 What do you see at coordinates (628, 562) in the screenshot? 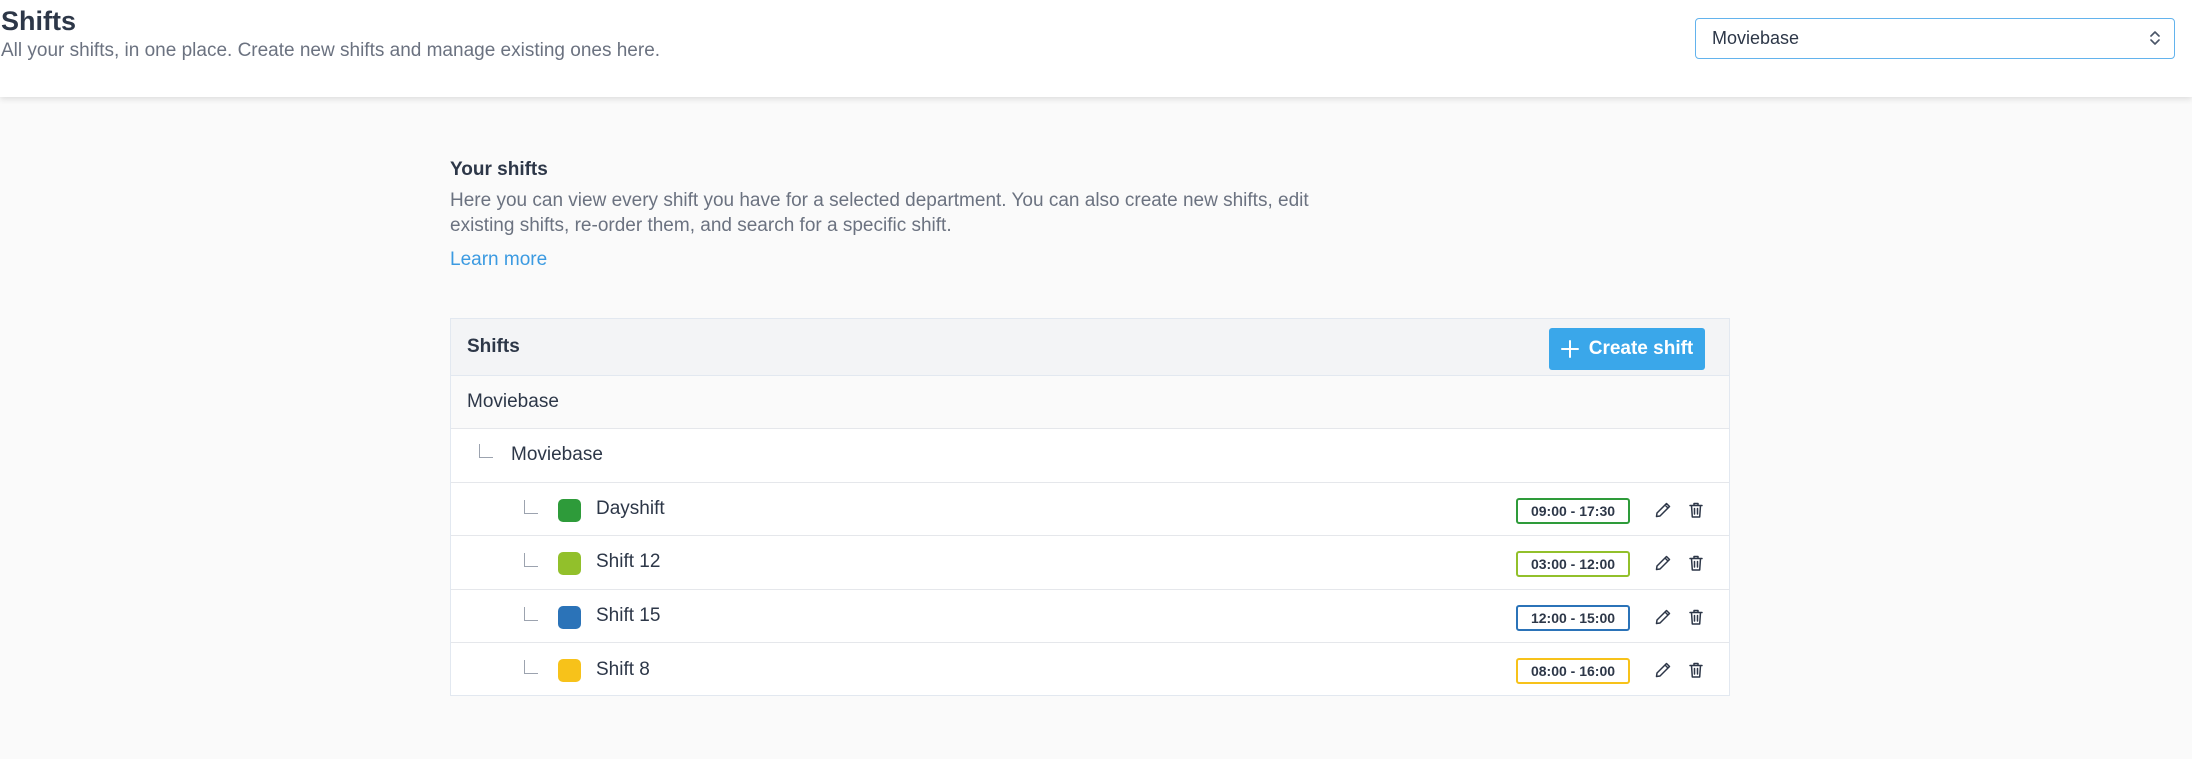
I see `shift-name: Shift 12` at bounding box center [628, 562].